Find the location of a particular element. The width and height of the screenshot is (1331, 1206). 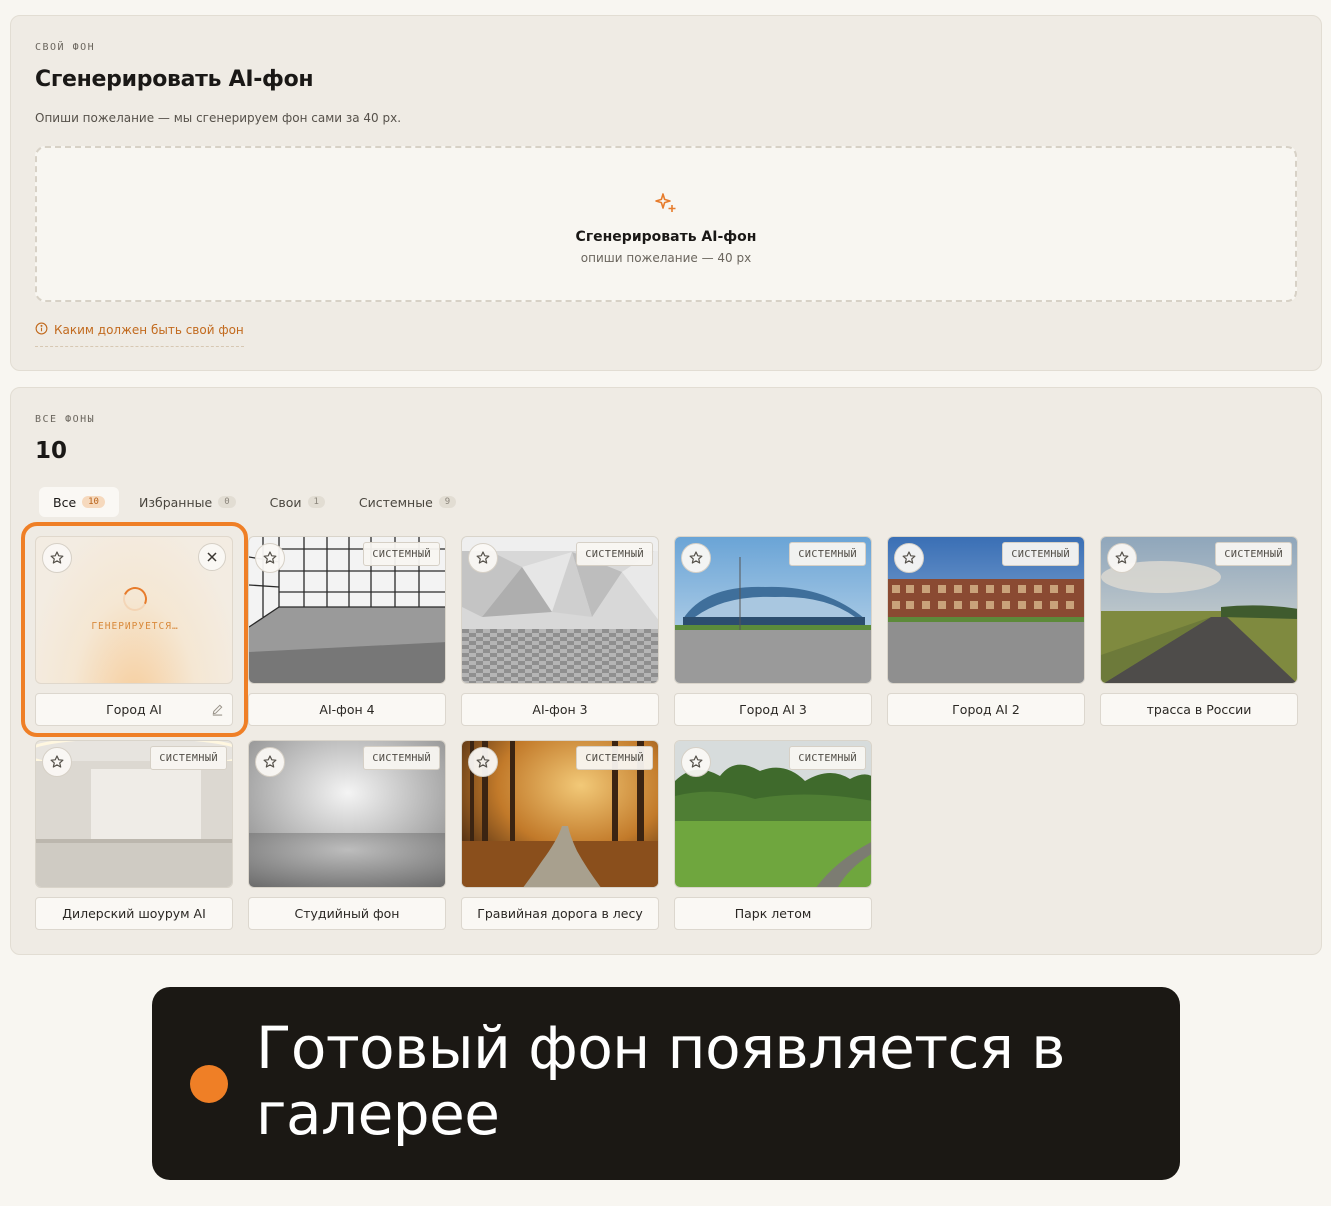

generator-eyebrow: СВОЙ ФОН is located at coordinates (65, 47).